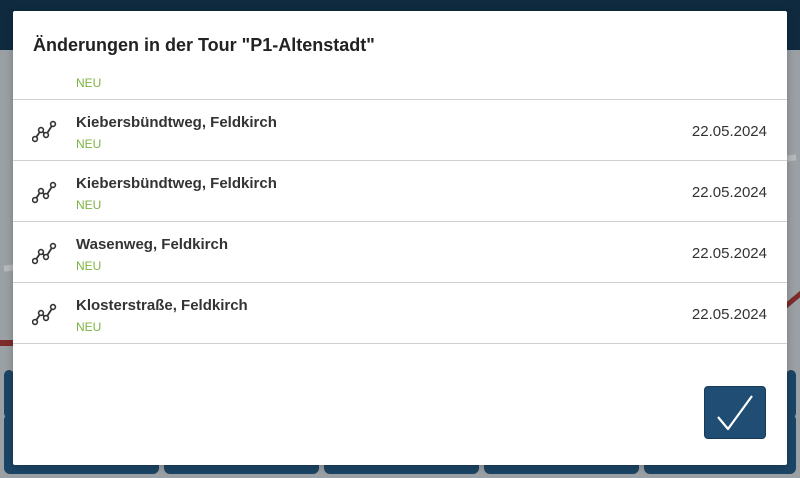 This screenshot has height=478, width=800. Describe the element at coordinates (791, 394) in the screenshot. I see `background-button` at that location.